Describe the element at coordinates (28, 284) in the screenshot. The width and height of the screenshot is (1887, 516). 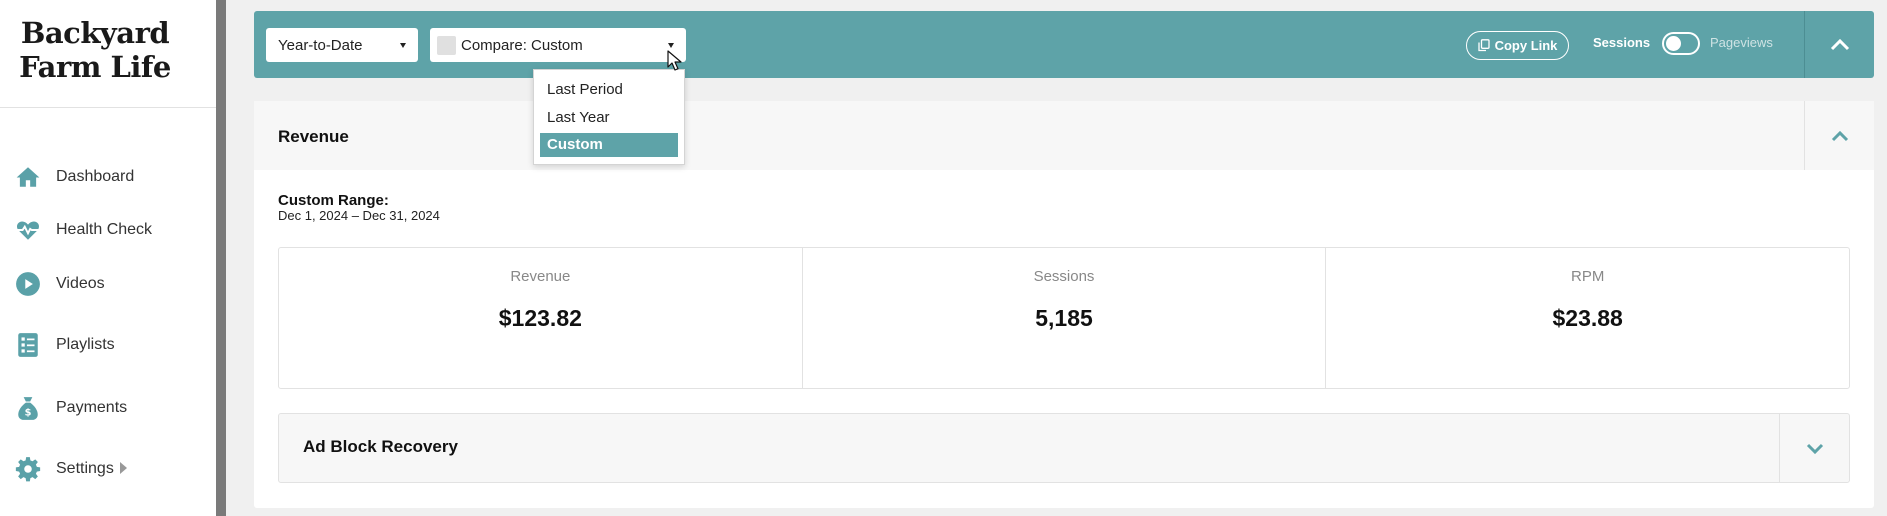
I see `play-circle-icon` at that location.